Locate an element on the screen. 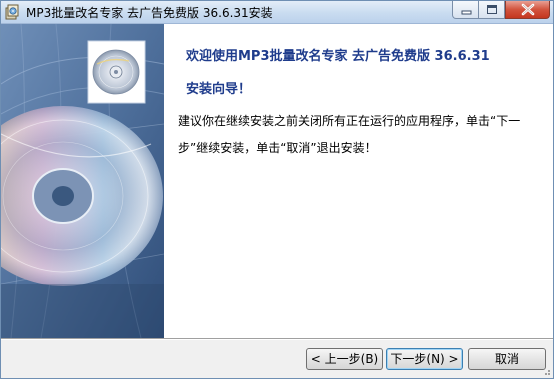 This screenshot has width=554, height=379. window-title: MP3批量改名专家 去广告免费版 36.6.31安装 is located at coordinates (149, 13).